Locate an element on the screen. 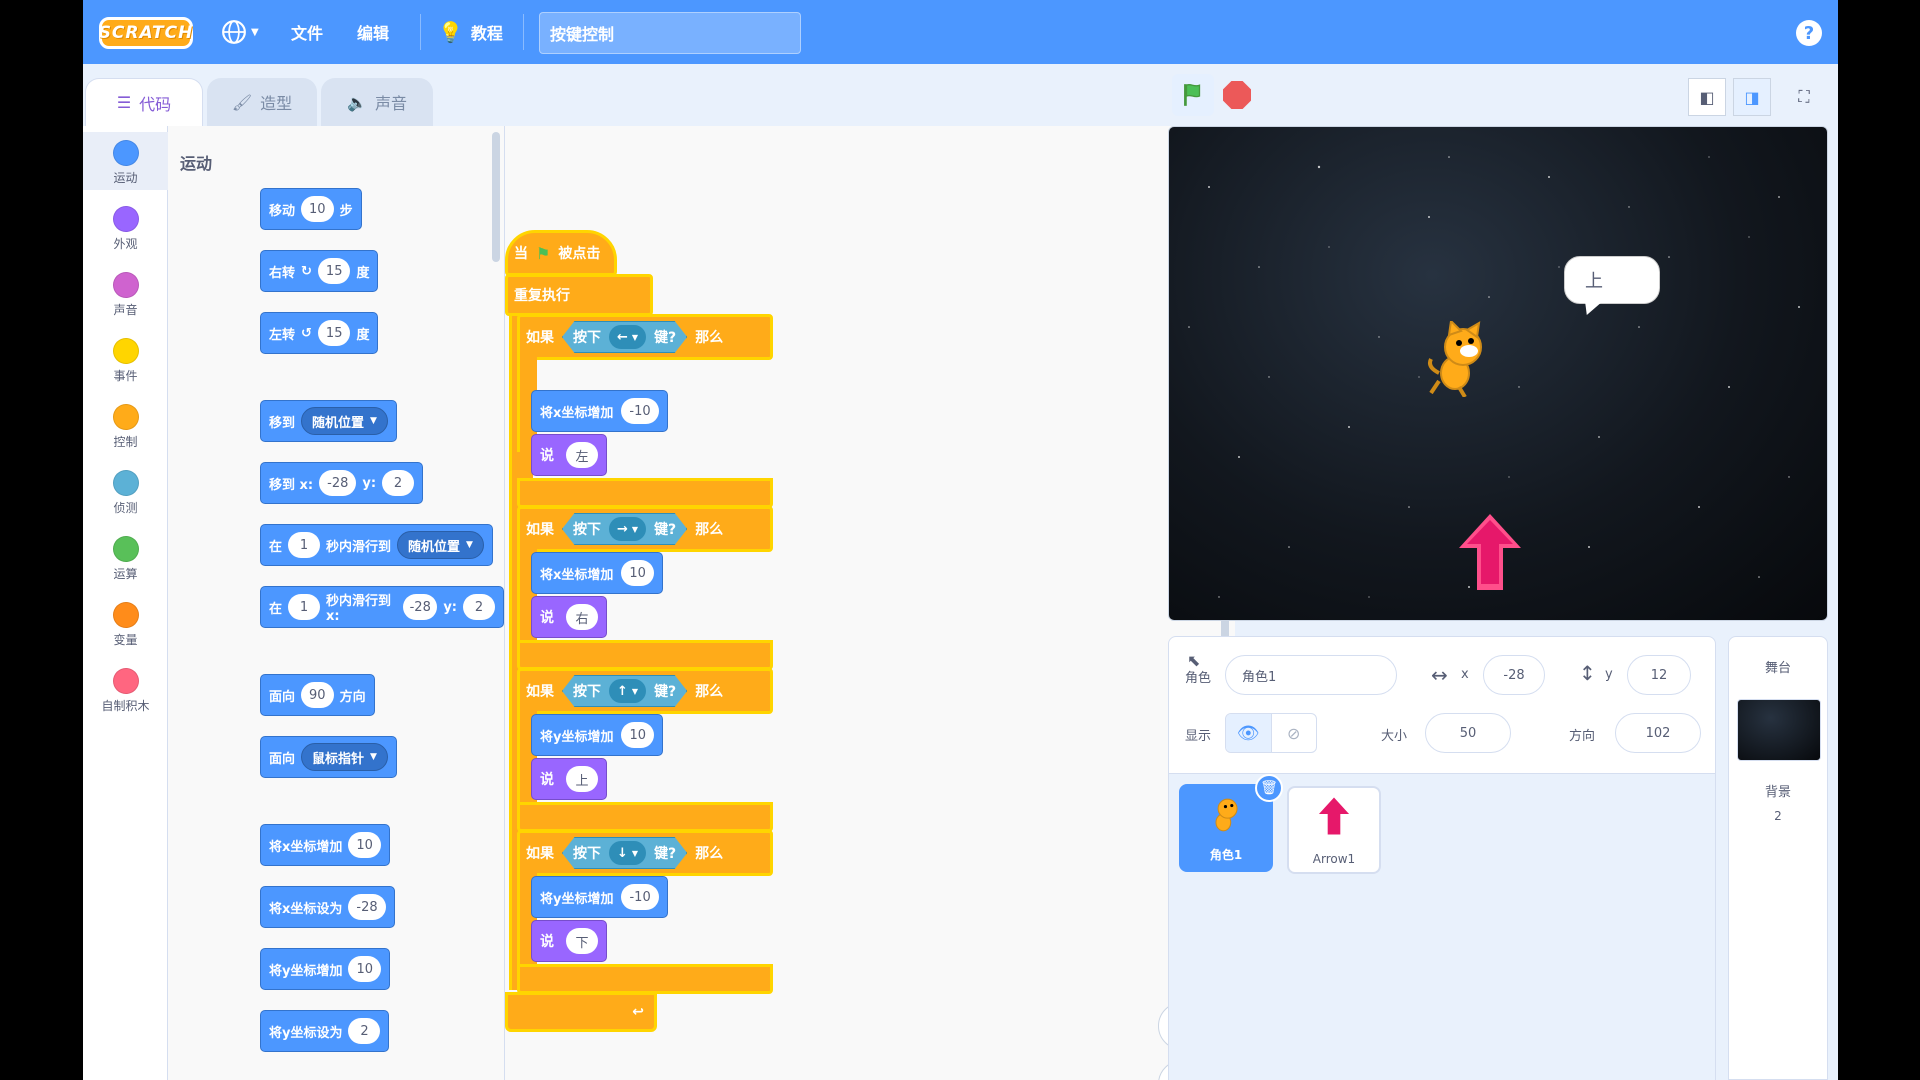 The height and width of the screenshot is (1080, 1920). script-if-block: 如果 按下 ↓ ▼ 键? 那么 is located at coordinates (645, 853).